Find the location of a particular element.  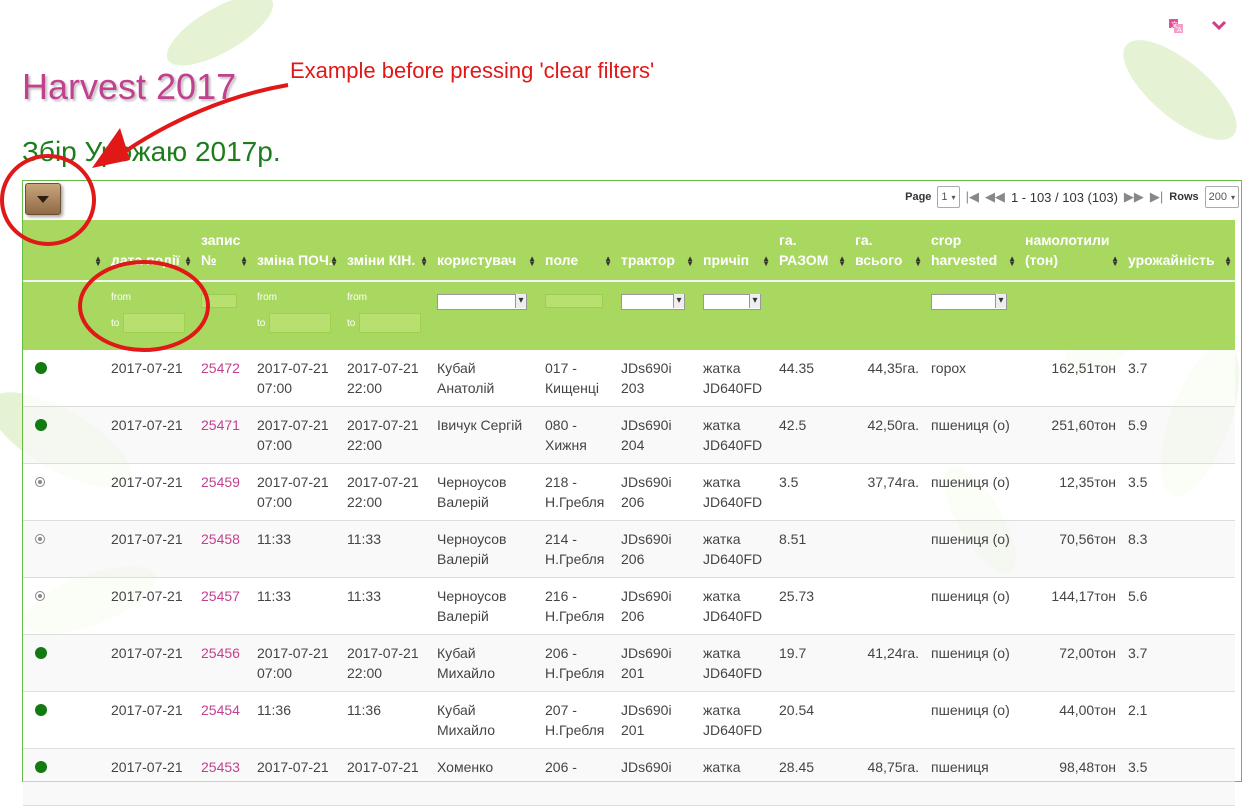

cell-value: JDs690i 206 is located at coordinates (646, 549).